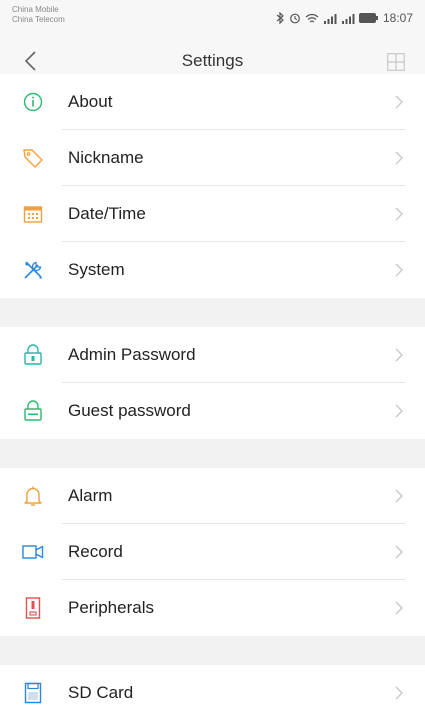  What do you see at coordinates (33, 158) in the screenshot?
I see `tag-icon` at bounding box center [33, 158].